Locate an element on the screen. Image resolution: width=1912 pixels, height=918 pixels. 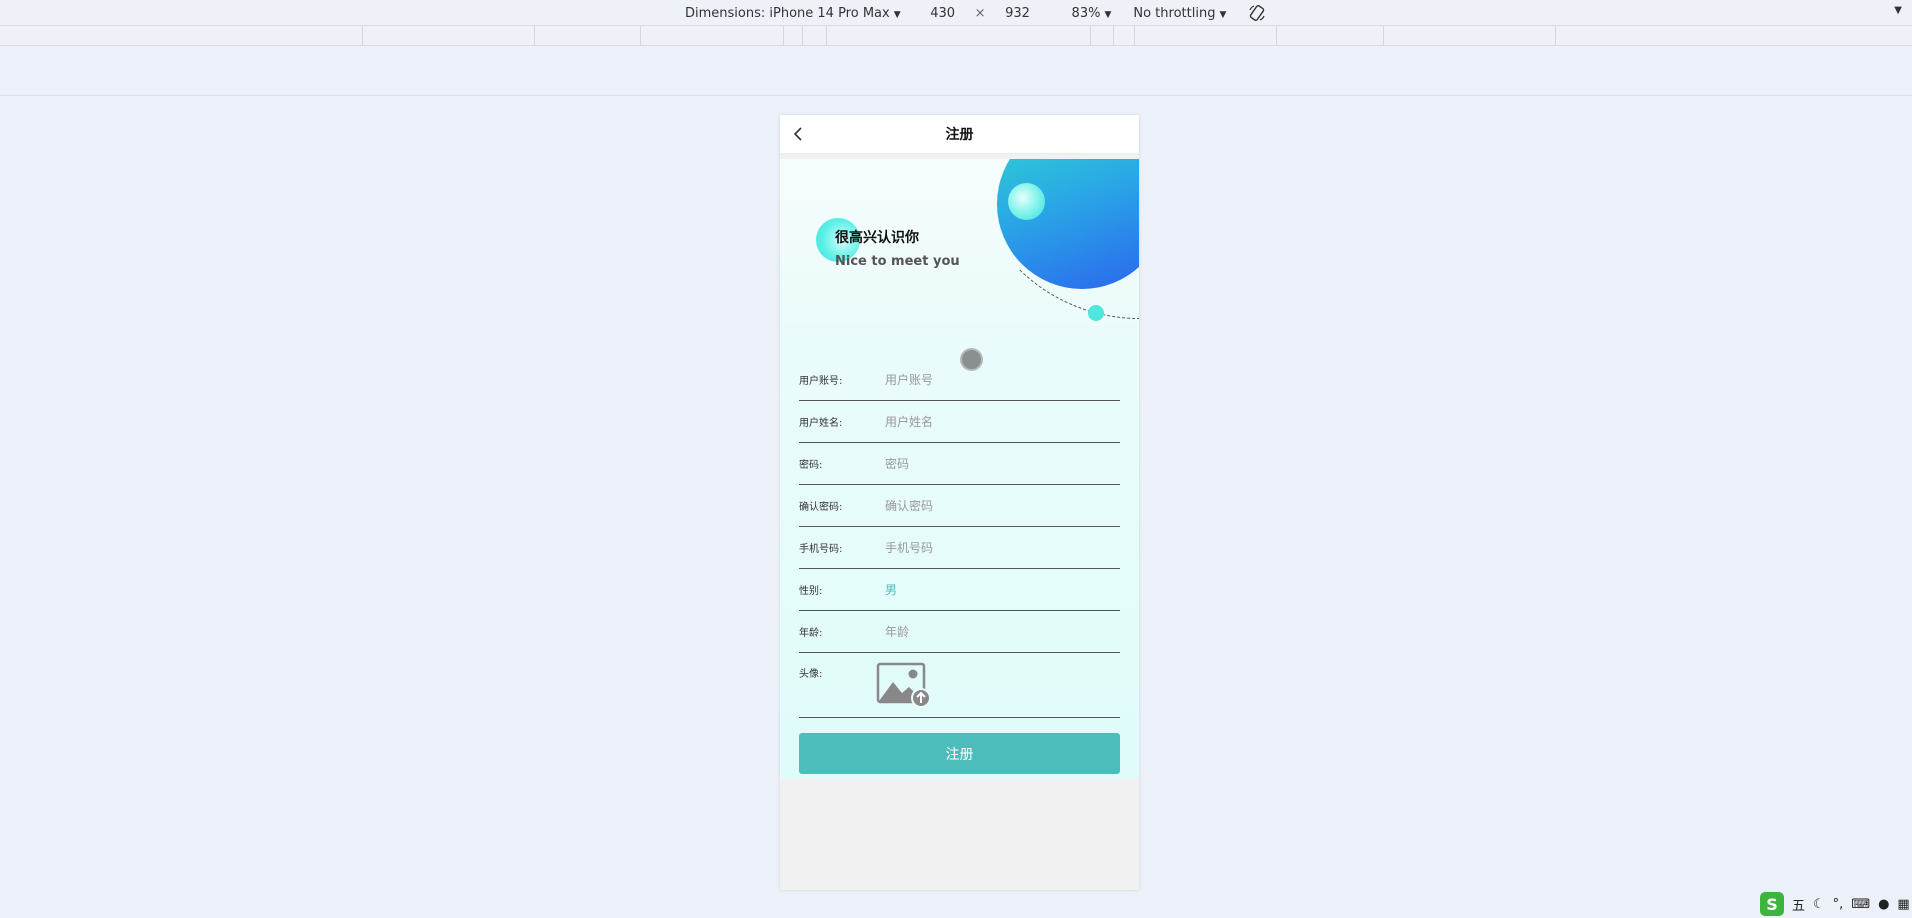
zoom-value: 83% is located at coordinates (1086, 13).